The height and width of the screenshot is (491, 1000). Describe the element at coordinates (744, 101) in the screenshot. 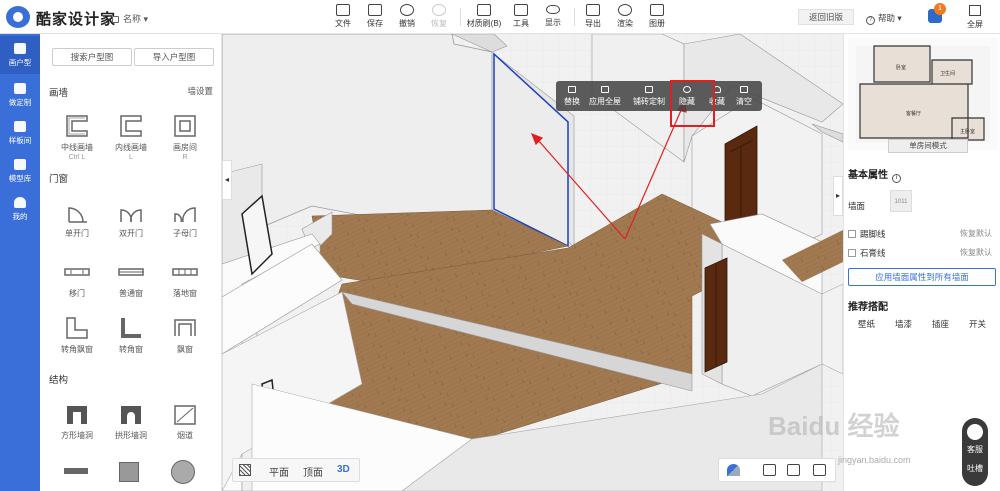

I see `context-clear-label: 清空` at that location.